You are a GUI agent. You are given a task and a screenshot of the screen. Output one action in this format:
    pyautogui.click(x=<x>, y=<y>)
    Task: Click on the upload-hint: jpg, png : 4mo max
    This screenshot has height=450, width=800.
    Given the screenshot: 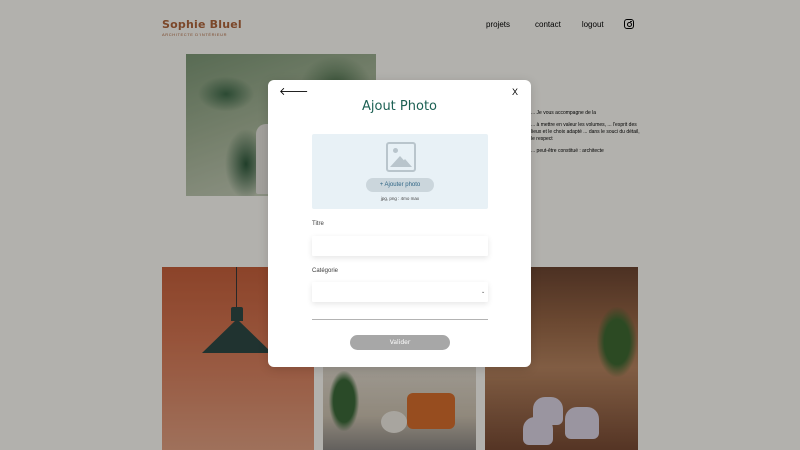 What is the action you would take?
    pyautogui.click(x=400, y=198)
    